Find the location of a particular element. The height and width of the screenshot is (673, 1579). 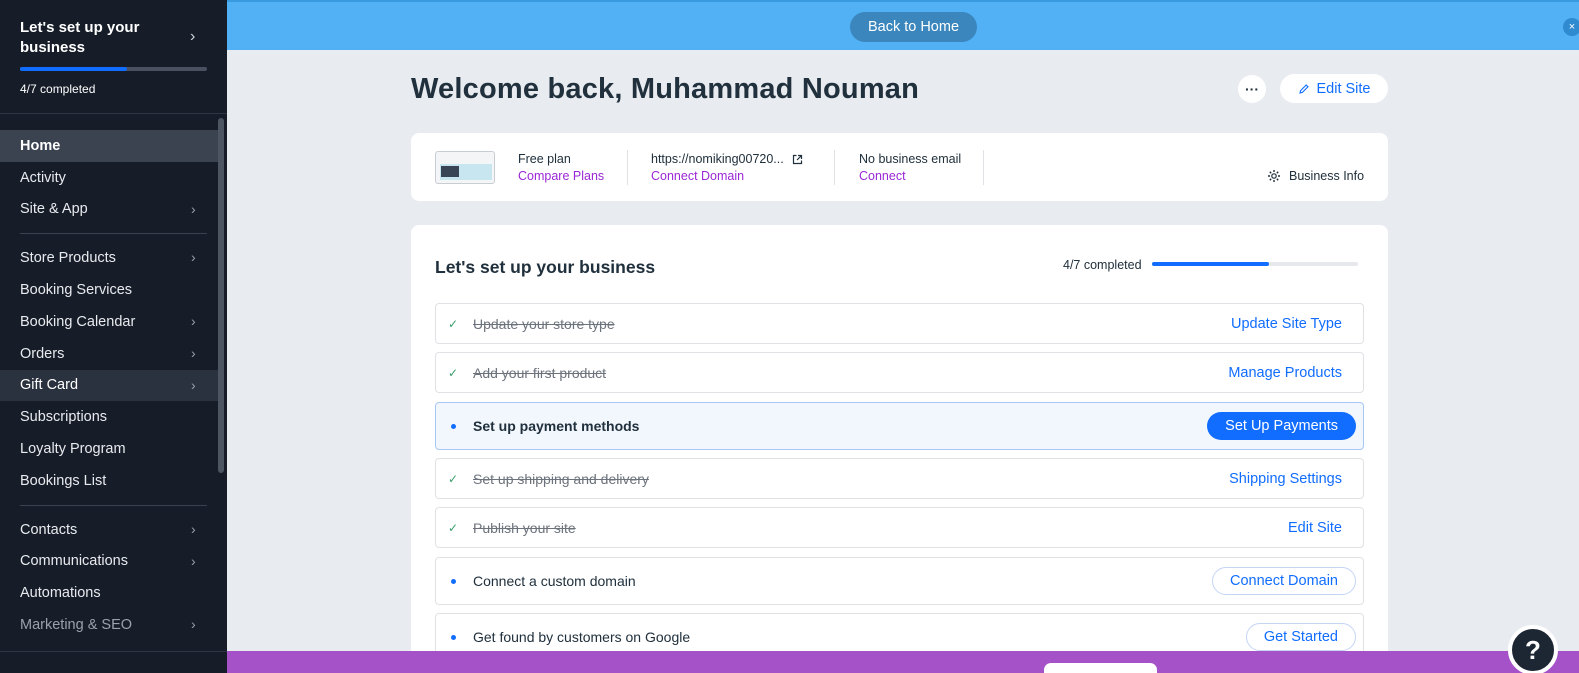

sidebar-item-bookings-list: Bookings List is located at coordinates (109, 481).